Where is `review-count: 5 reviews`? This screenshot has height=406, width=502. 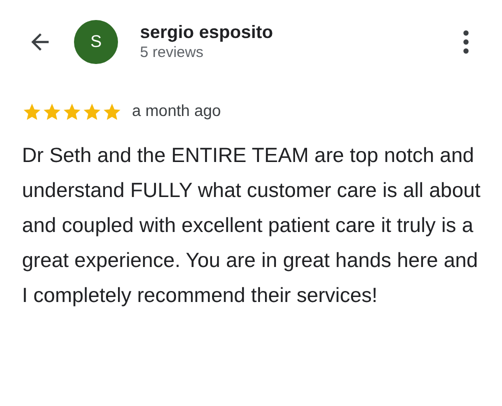
review-count: 5 reviews is located at coordinates (172, 53).